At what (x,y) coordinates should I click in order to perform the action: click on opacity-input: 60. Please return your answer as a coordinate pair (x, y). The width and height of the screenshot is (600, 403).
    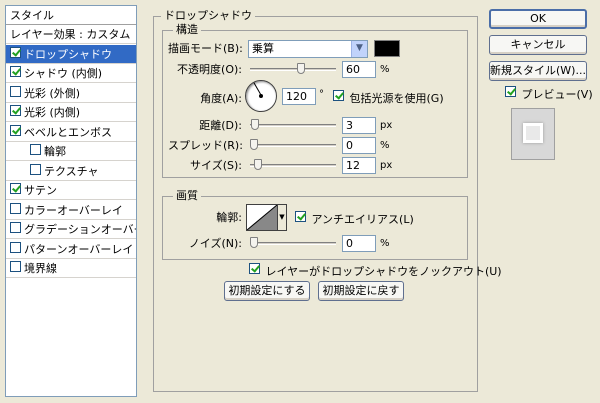
    Looking at the image, I should click on (359, 69).